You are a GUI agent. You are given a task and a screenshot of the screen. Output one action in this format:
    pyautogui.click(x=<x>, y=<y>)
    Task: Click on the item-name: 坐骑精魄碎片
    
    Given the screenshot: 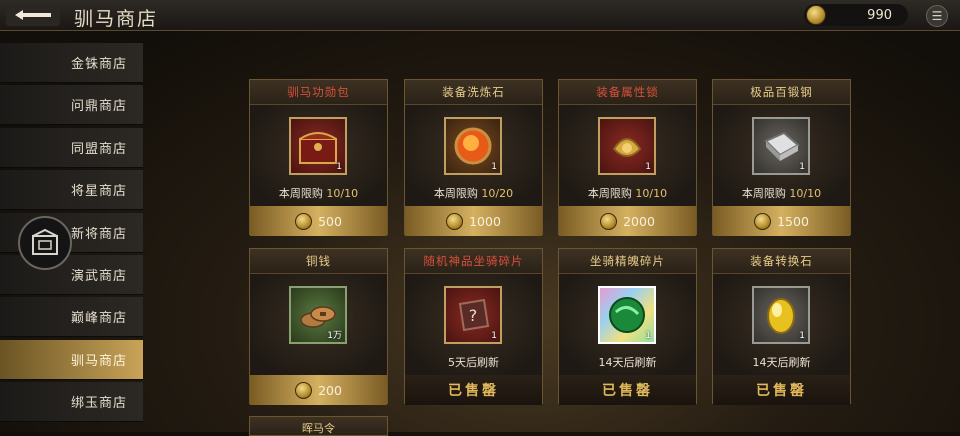 What is the action you would take?
    pyautogui.click(x=627, y=261)
    